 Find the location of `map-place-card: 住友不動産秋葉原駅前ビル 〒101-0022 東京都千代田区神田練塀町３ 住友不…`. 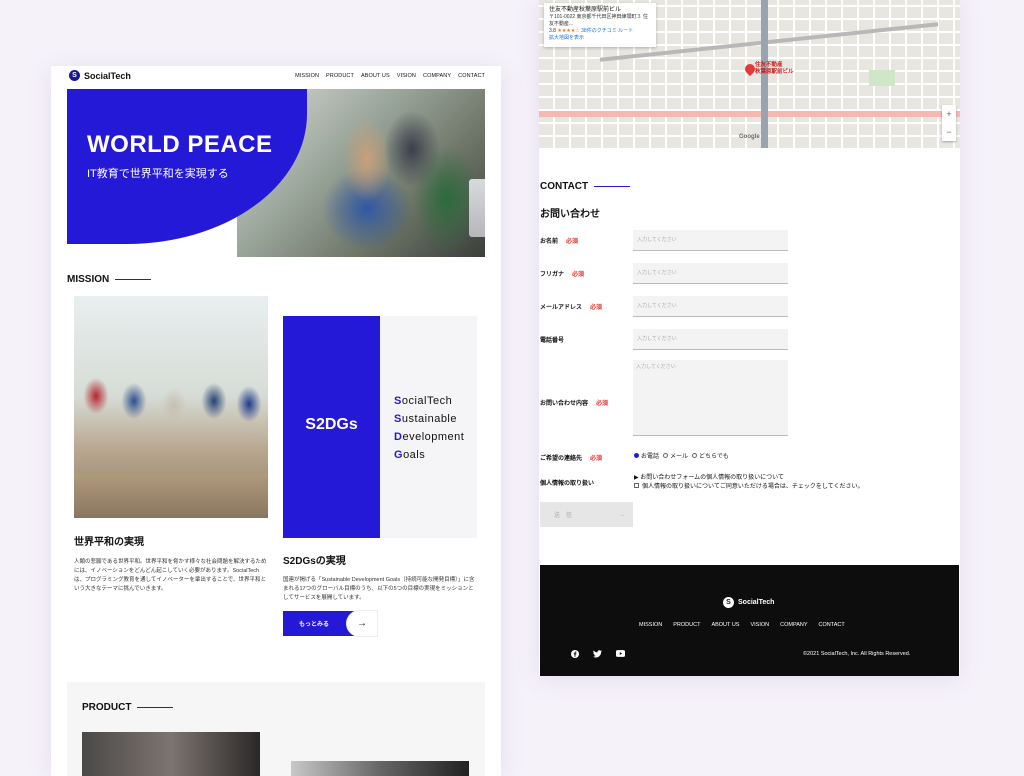

map-place-card: 住友不動産秋葉原駅前ビル 〒101-0022 東京都千代田区神田練塀町３ 住友不… is located at coordinates (600, 25).